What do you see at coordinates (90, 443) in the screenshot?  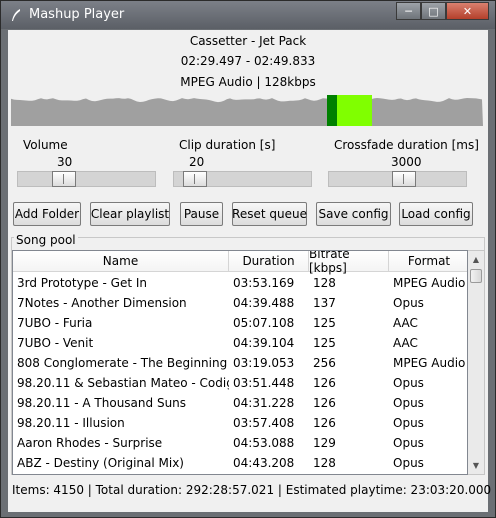 I see `cell-name: Aaron Rhodes - Surprise` at bounding box center [90, 443].